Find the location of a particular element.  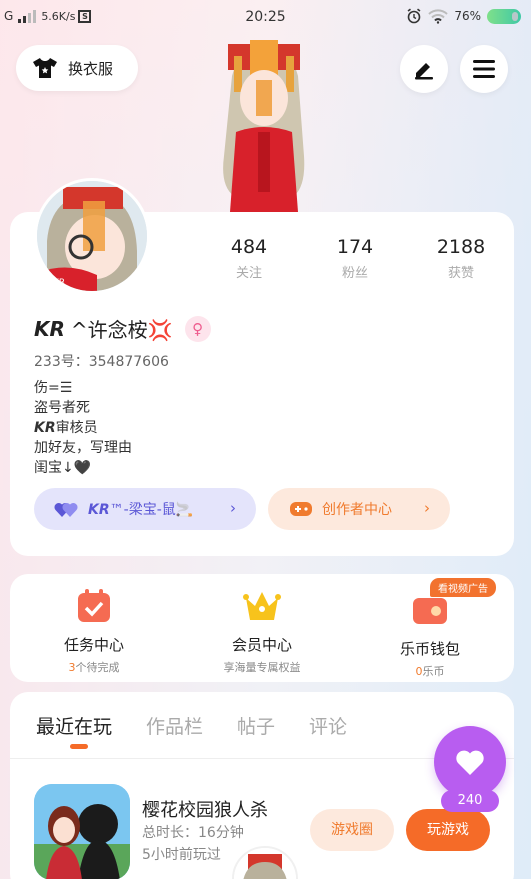

tab-bar: 最近在玩 作品栏 帖子 评论 is located at coordinates (191, 725).